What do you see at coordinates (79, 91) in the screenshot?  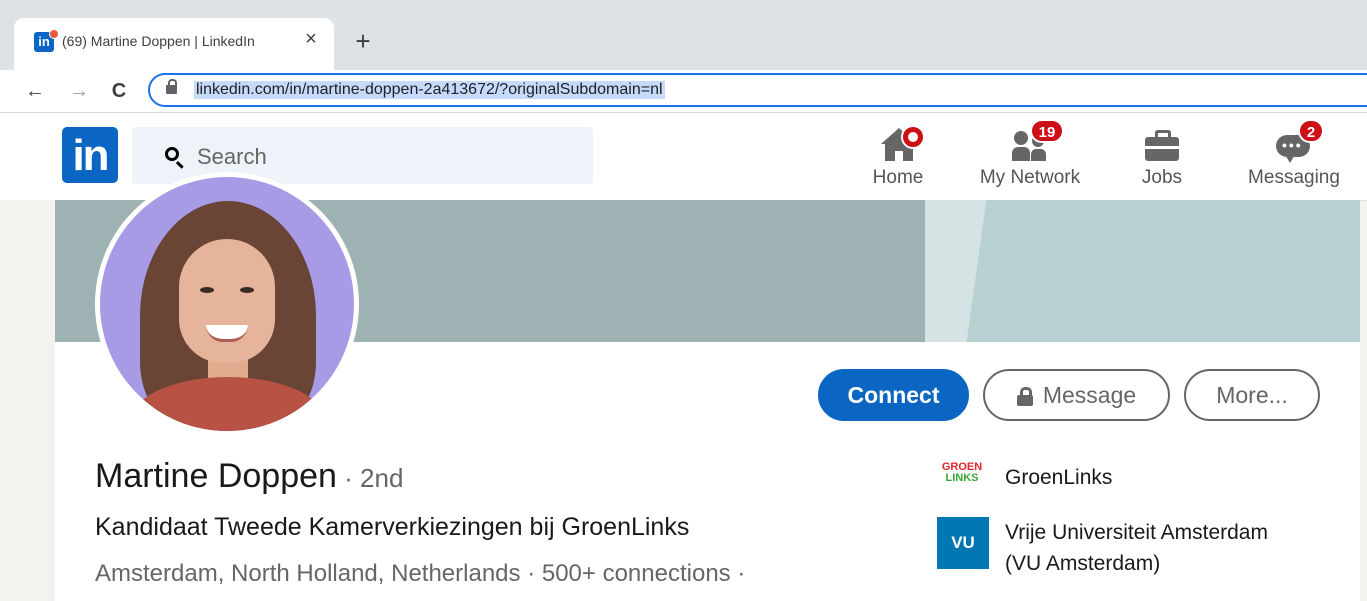 I see `forward-button: →` at bounding box center [79, 91].